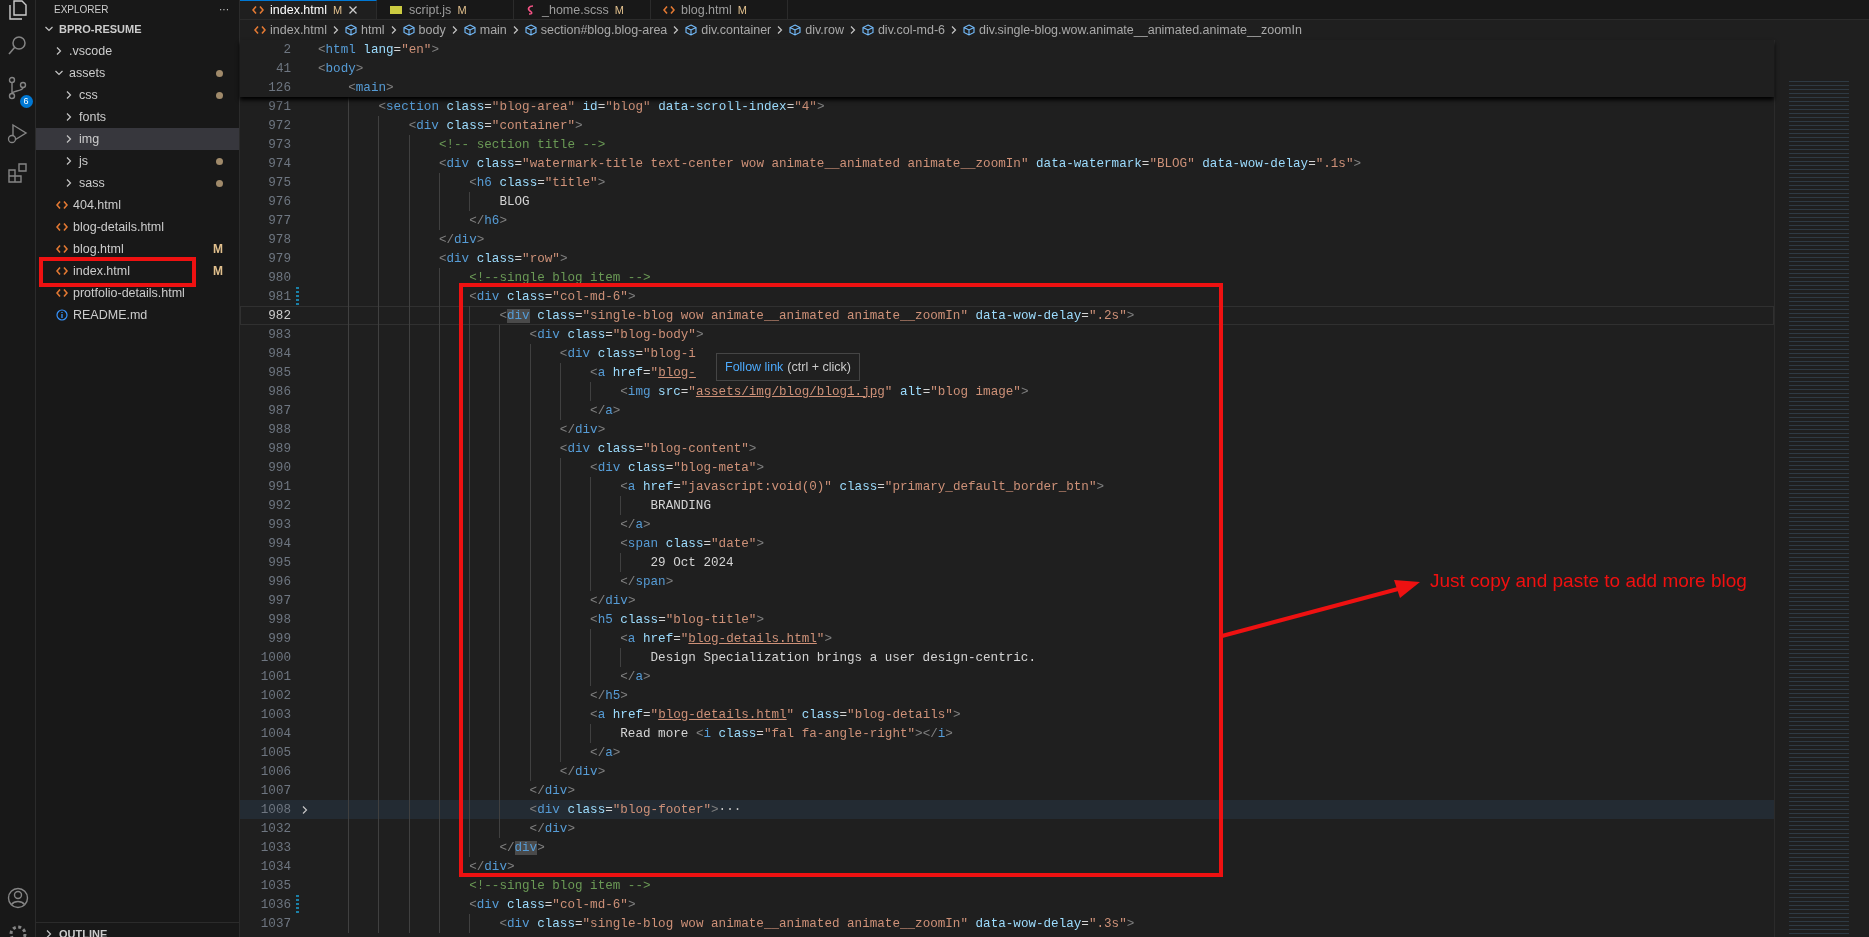 Image resolution: width=1869 pixels, height=937 pixels. Describe the element at coordinates (842, 657) in the screenshot. I see `code-line: Design Specialization brings a user design-centric.` at that location.